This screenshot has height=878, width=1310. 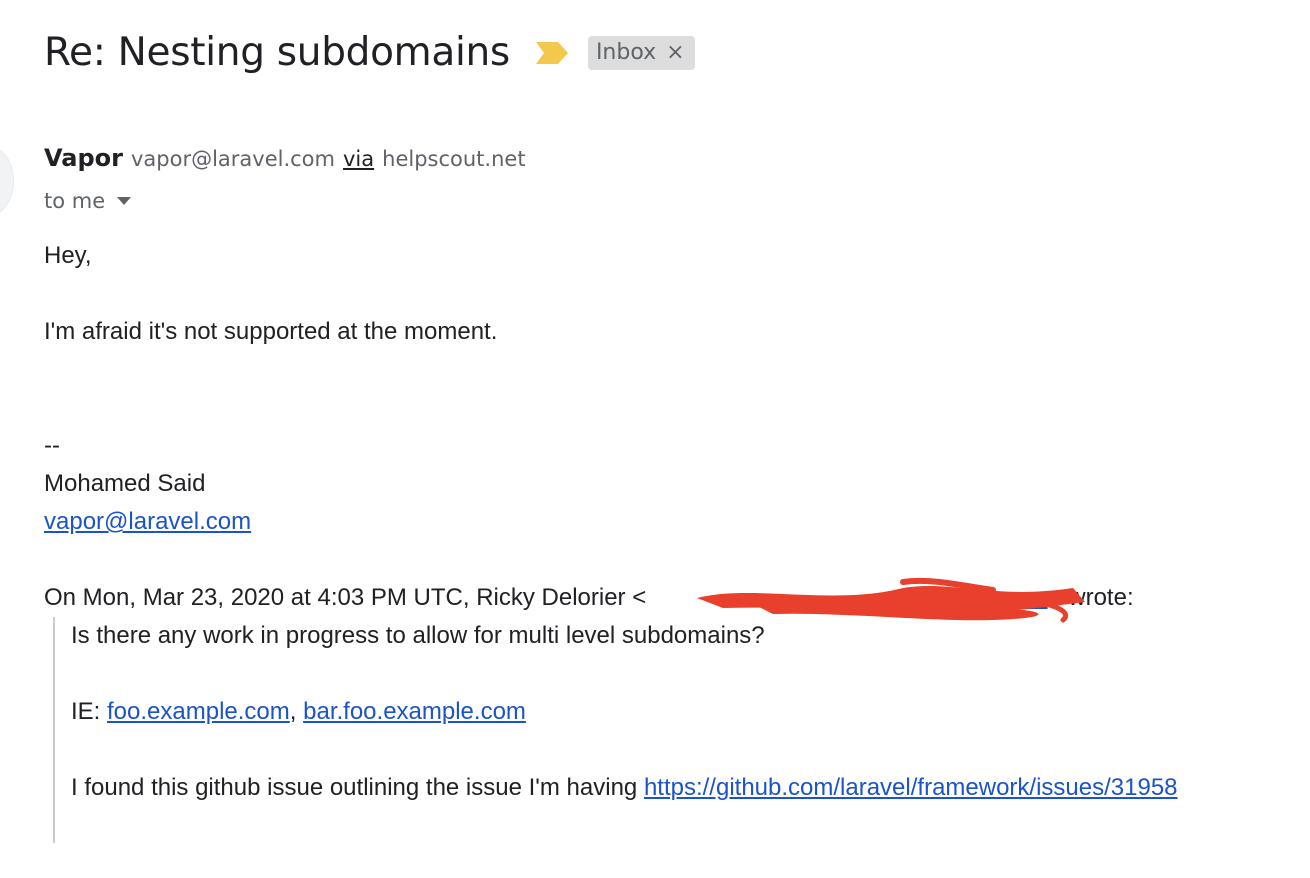 I want to click on via-link: via, so click(x=358, y=159).